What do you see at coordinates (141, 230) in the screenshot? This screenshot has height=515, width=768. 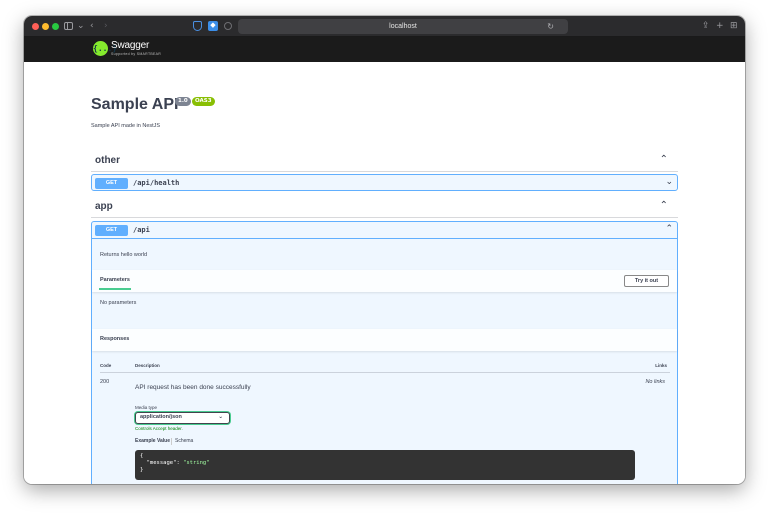 I see `operation-path: /api` at bounding box center [141, 230].